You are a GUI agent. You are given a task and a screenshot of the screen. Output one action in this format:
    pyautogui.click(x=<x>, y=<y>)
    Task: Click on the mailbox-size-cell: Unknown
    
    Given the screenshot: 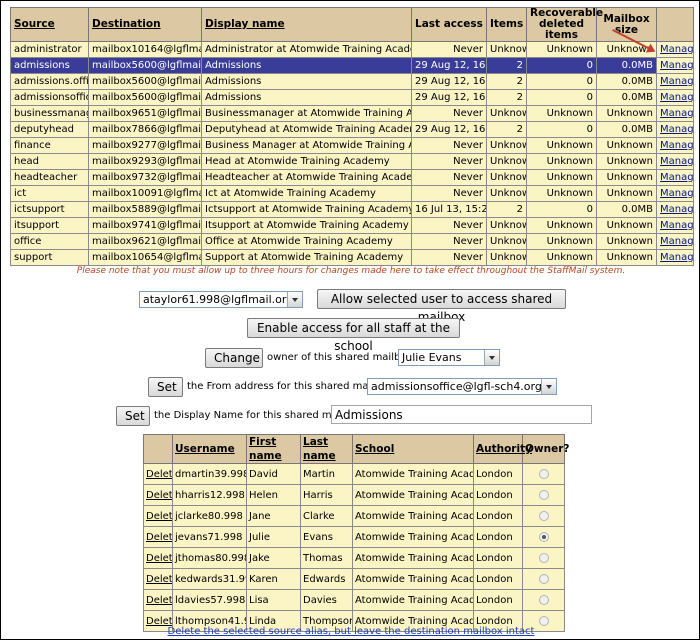 What is the action you would take?
    pyautogui.click(x=626, y=193)
    